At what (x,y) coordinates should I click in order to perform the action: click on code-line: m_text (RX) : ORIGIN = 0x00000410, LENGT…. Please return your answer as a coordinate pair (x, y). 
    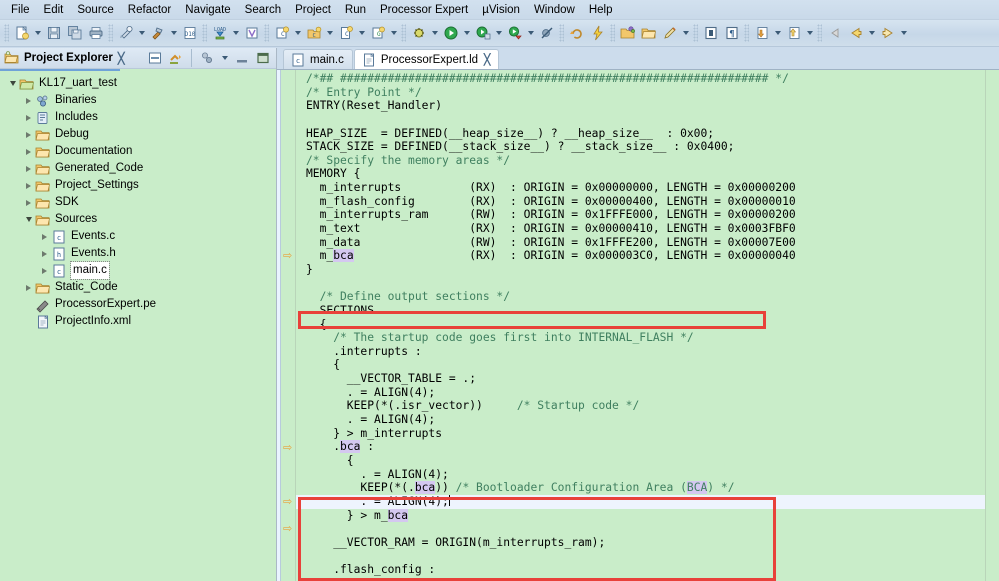
    Looking at the image, I should click on (645, 229).